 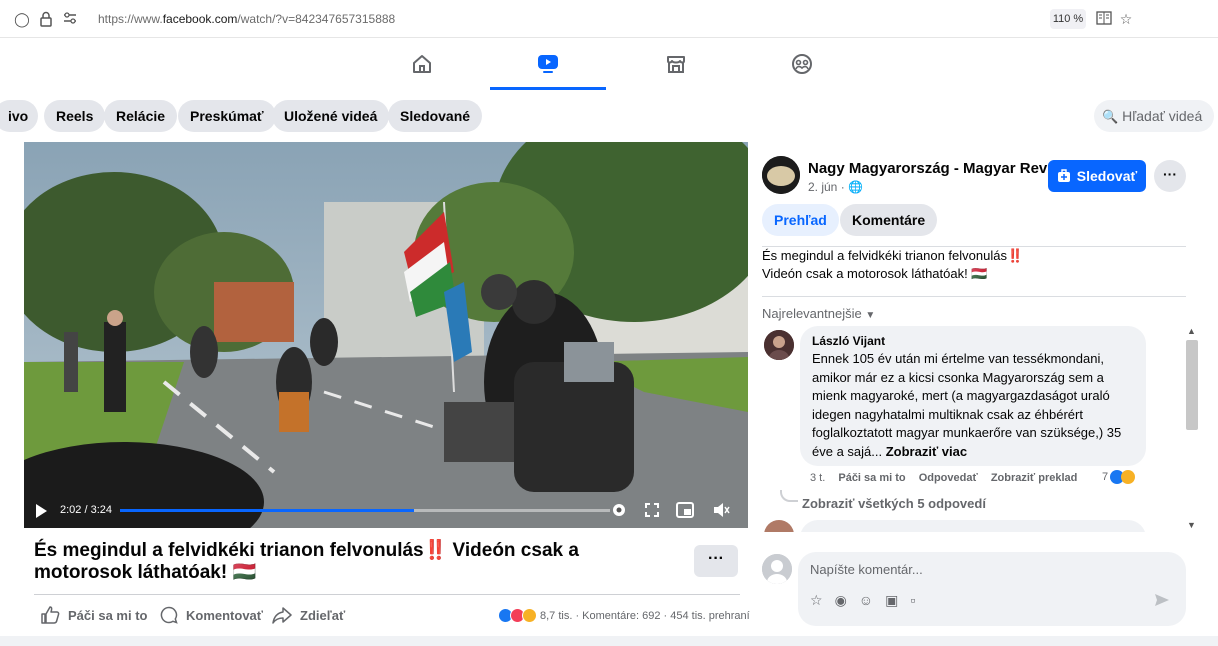 I want to click on current-user-avatar, so click(x=777, y=569).